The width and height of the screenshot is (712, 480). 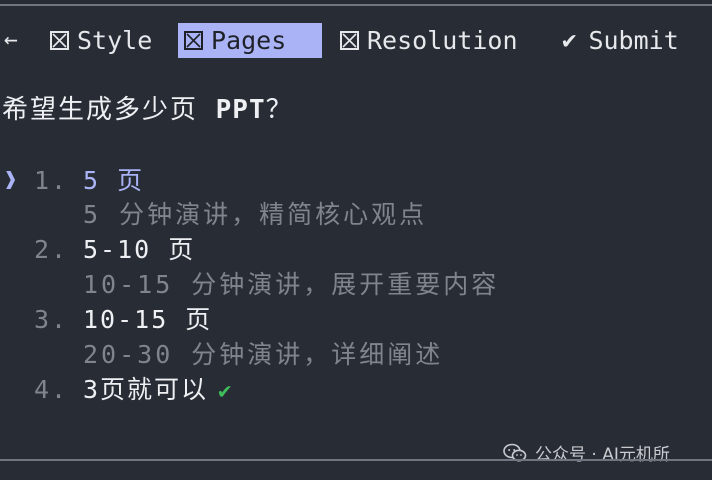 I want to click on custom-answer-text: 3页就可以, so click(x=146, y=389).